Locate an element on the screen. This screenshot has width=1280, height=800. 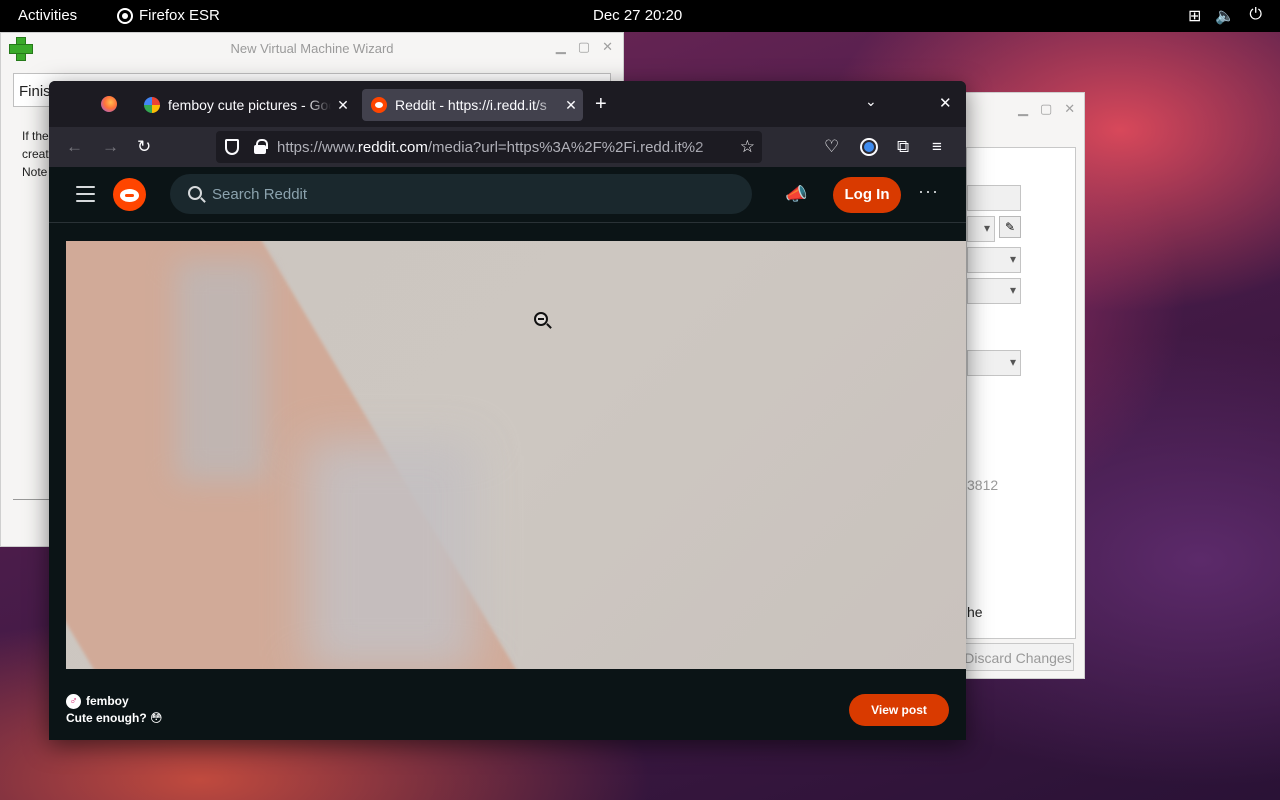
google-icon is located at coordinates (152, 105).